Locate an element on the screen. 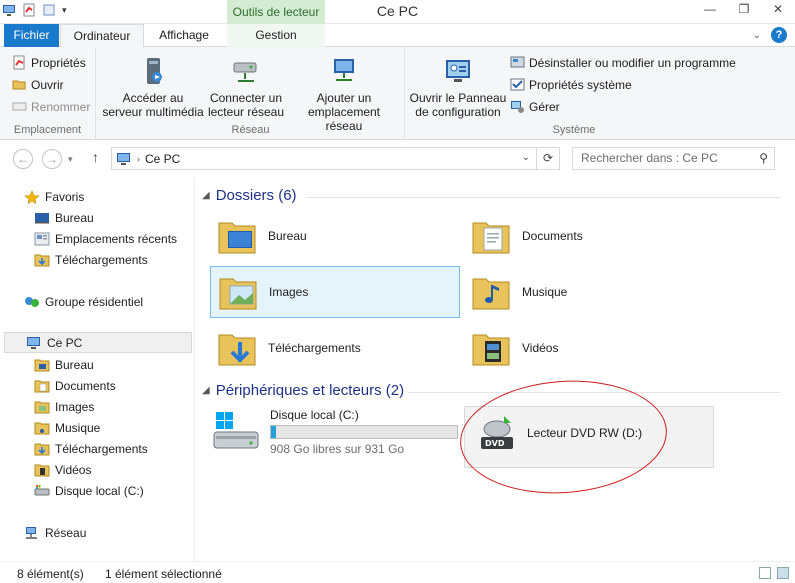  uninstall-button: Désinstaller ou modifier un programme is located at coordinates (623, 62).